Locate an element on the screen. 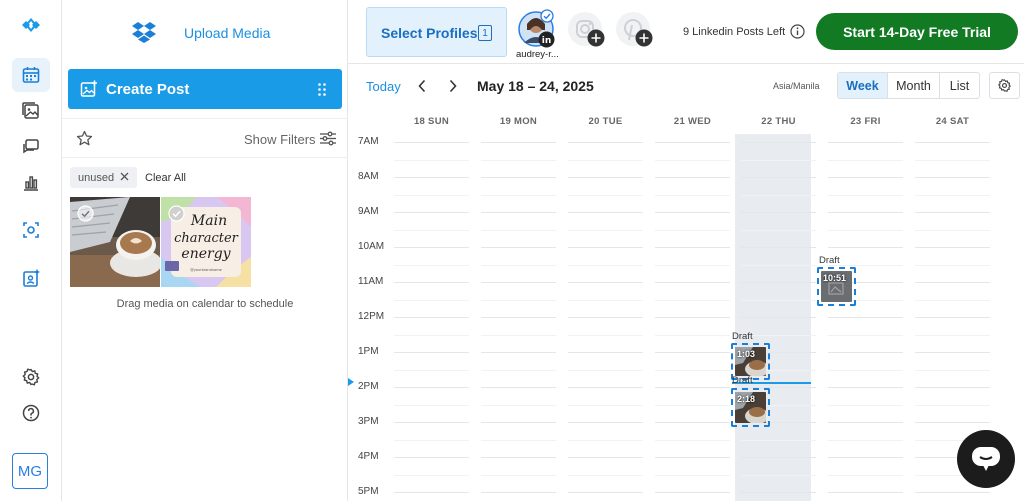  media-library-icon is located at coordinates (31, 111).